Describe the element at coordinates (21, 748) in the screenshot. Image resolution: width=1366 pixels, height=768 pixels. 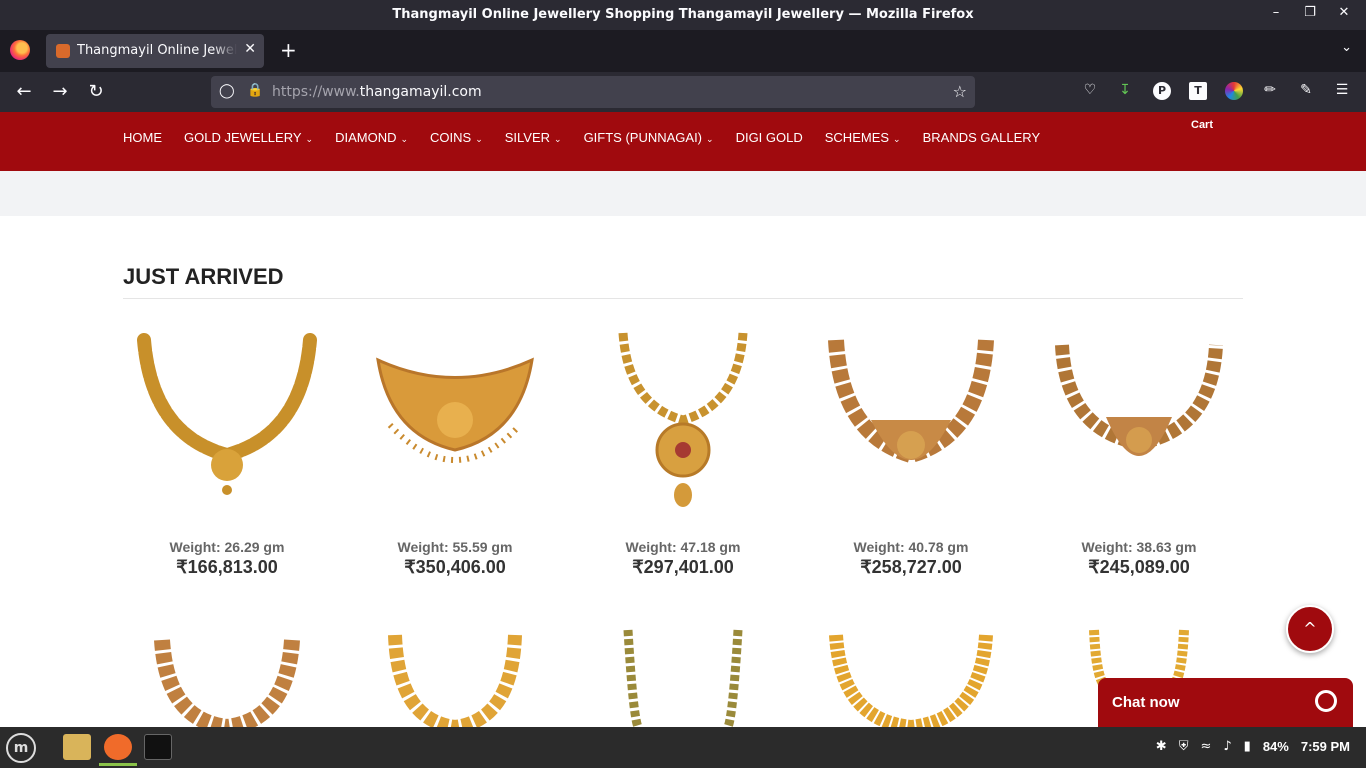
I see `mint-menu-icon: m` at that location.